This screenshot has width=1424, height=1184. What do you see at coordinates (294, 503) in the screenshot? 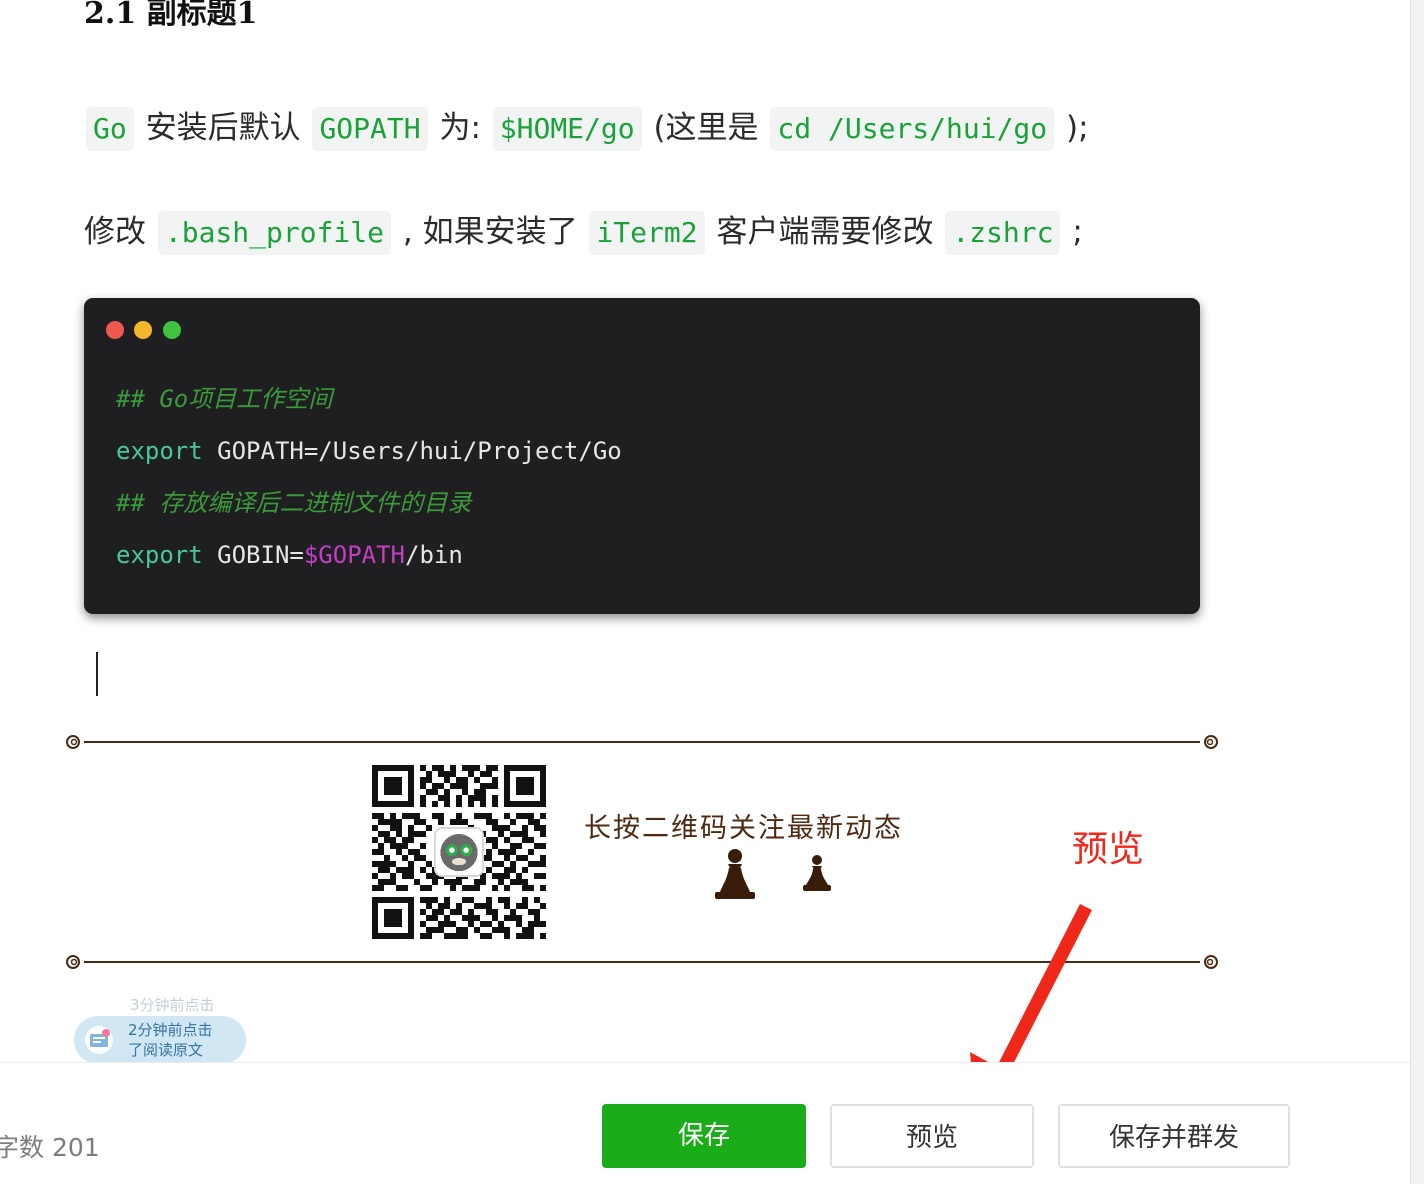
I see `code-comment: ## 存放编译后二进制文件的目录` at bounding box center [294, 503].